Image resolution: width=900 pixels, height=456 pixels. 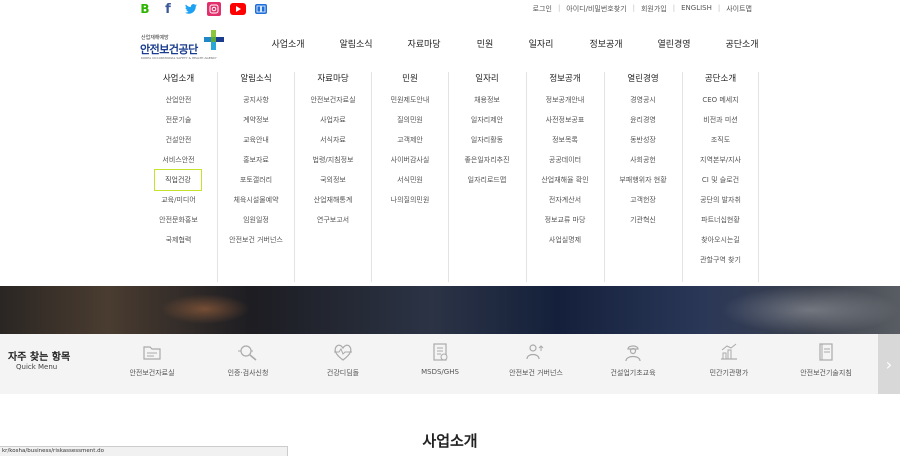 I want to click on menu-item: 기관혁신, so click(x=643, y=220).